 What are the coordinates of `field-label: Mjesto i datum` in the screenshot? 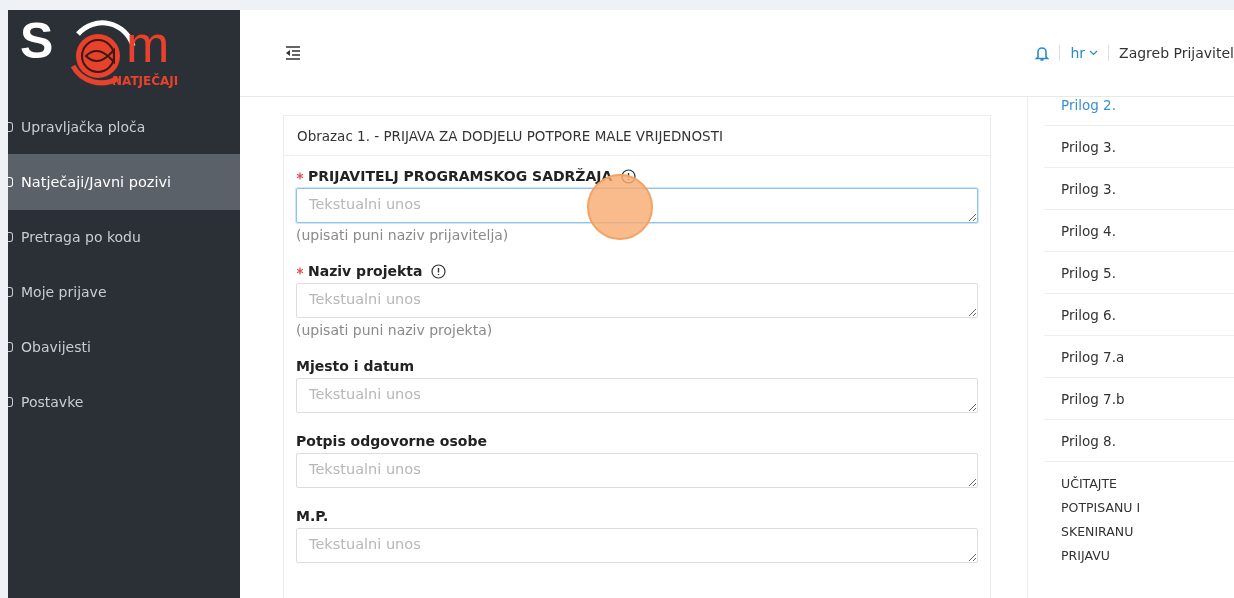 It's located at (355, 366).